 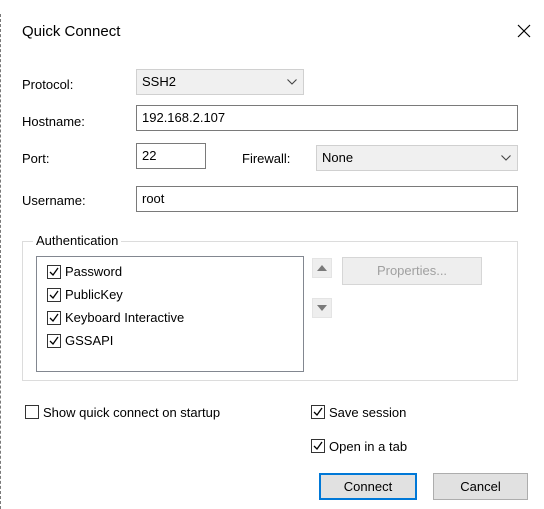 I want to click on move-up-button, so click(x=322, y=268).